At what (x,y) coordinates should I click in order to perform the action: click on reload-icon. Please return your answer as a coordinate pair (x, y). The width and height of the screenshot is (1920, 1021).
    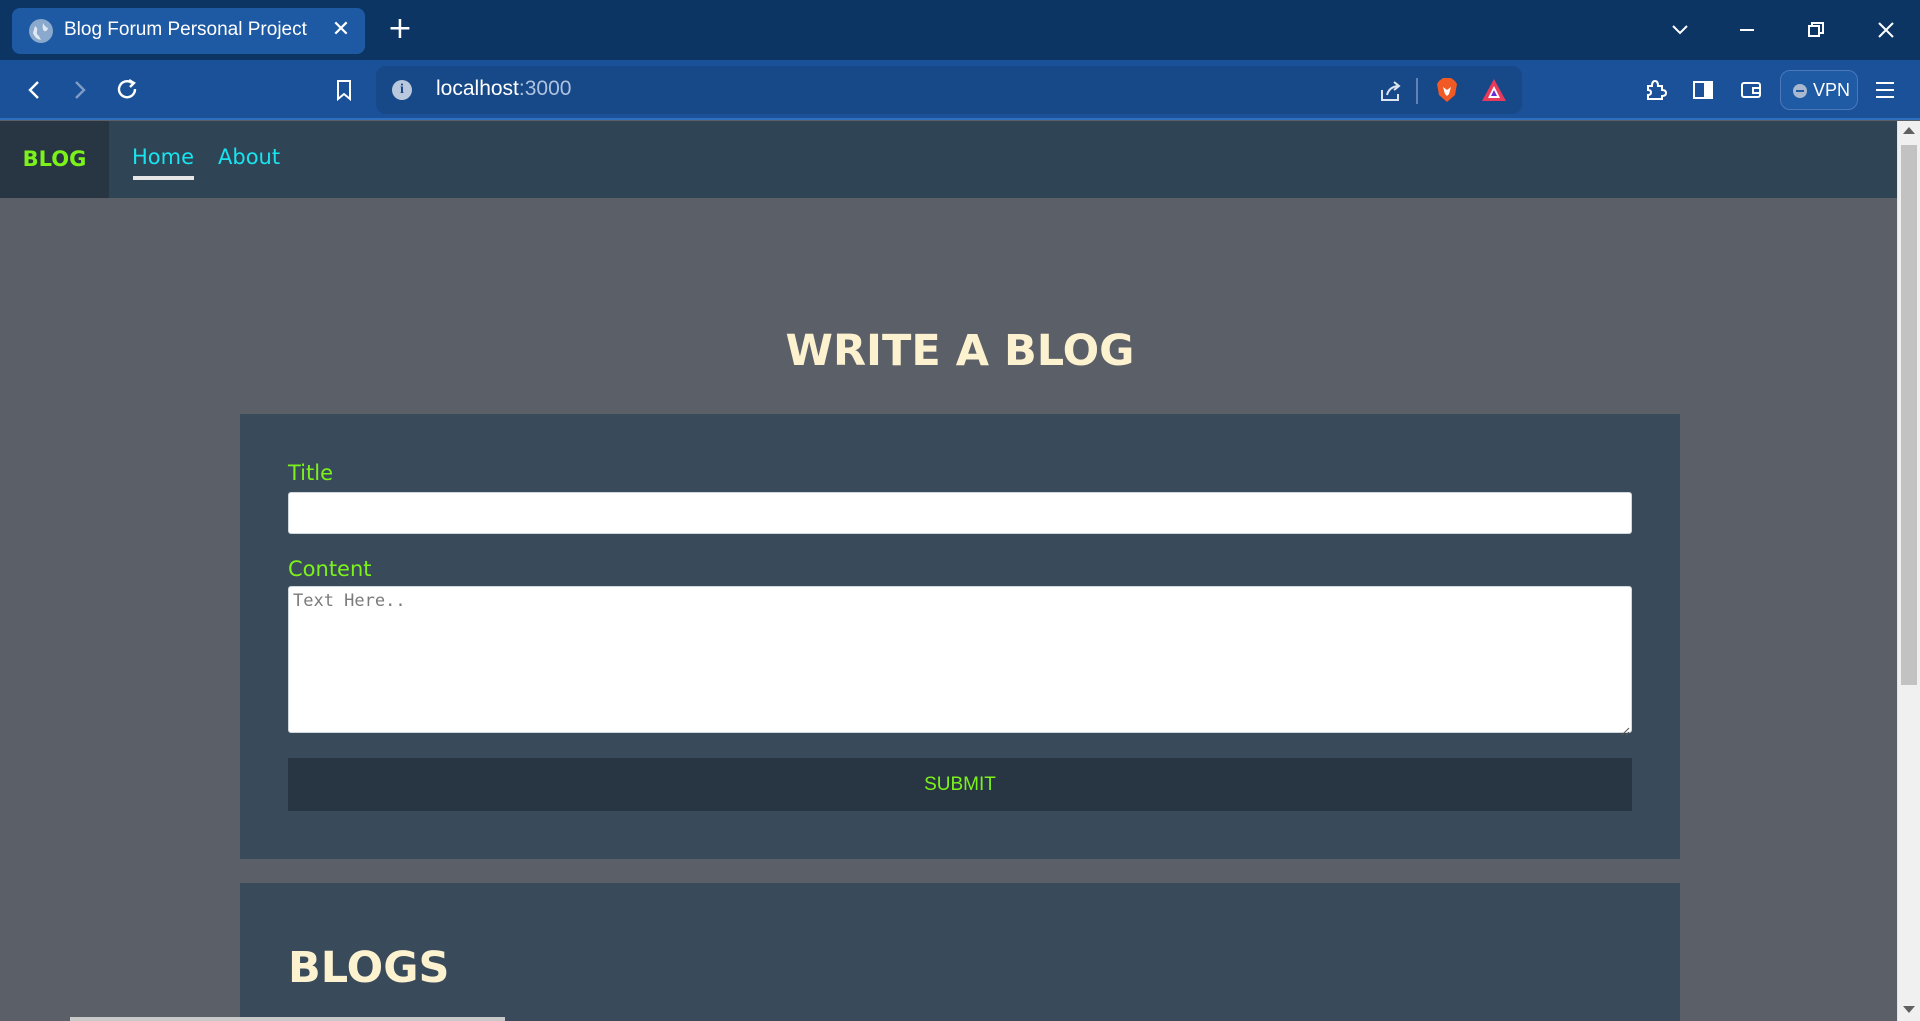
    Looking at the image, I should click on (128, 90).